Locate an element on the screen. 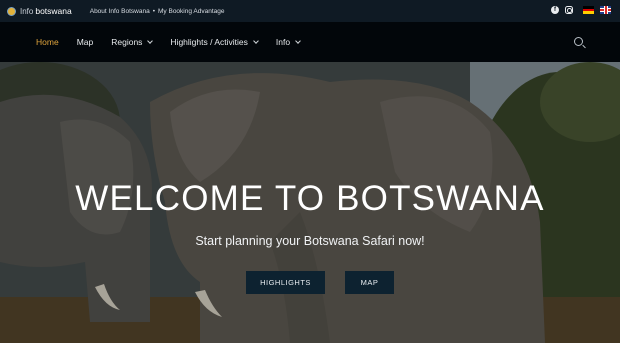  hero-title: WELCOME TO BOTSWANA is located at coordinates (310, 198).